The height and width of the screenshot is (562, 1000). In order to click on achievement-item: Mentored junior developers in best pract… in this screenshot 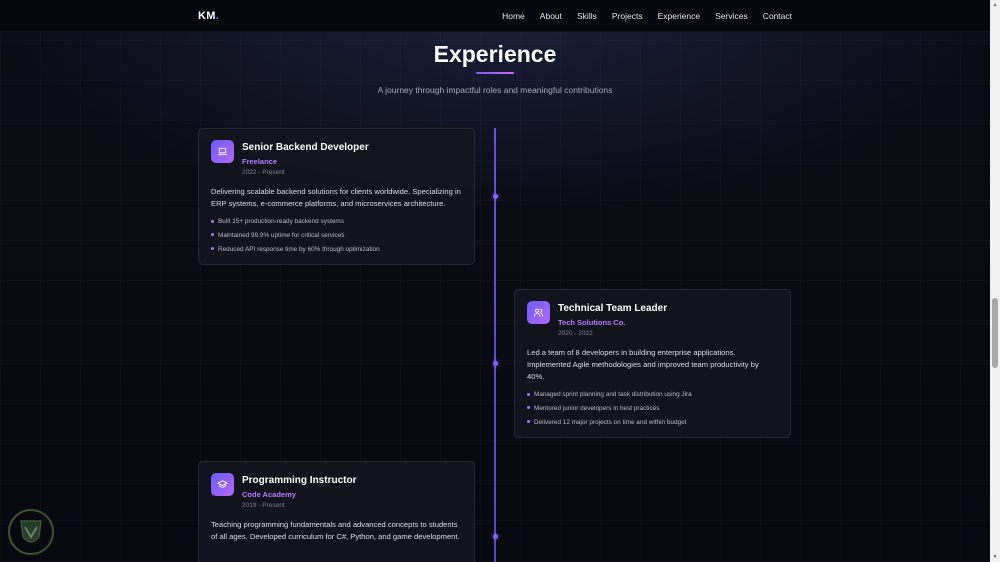, I will do `click(652, 408)`.